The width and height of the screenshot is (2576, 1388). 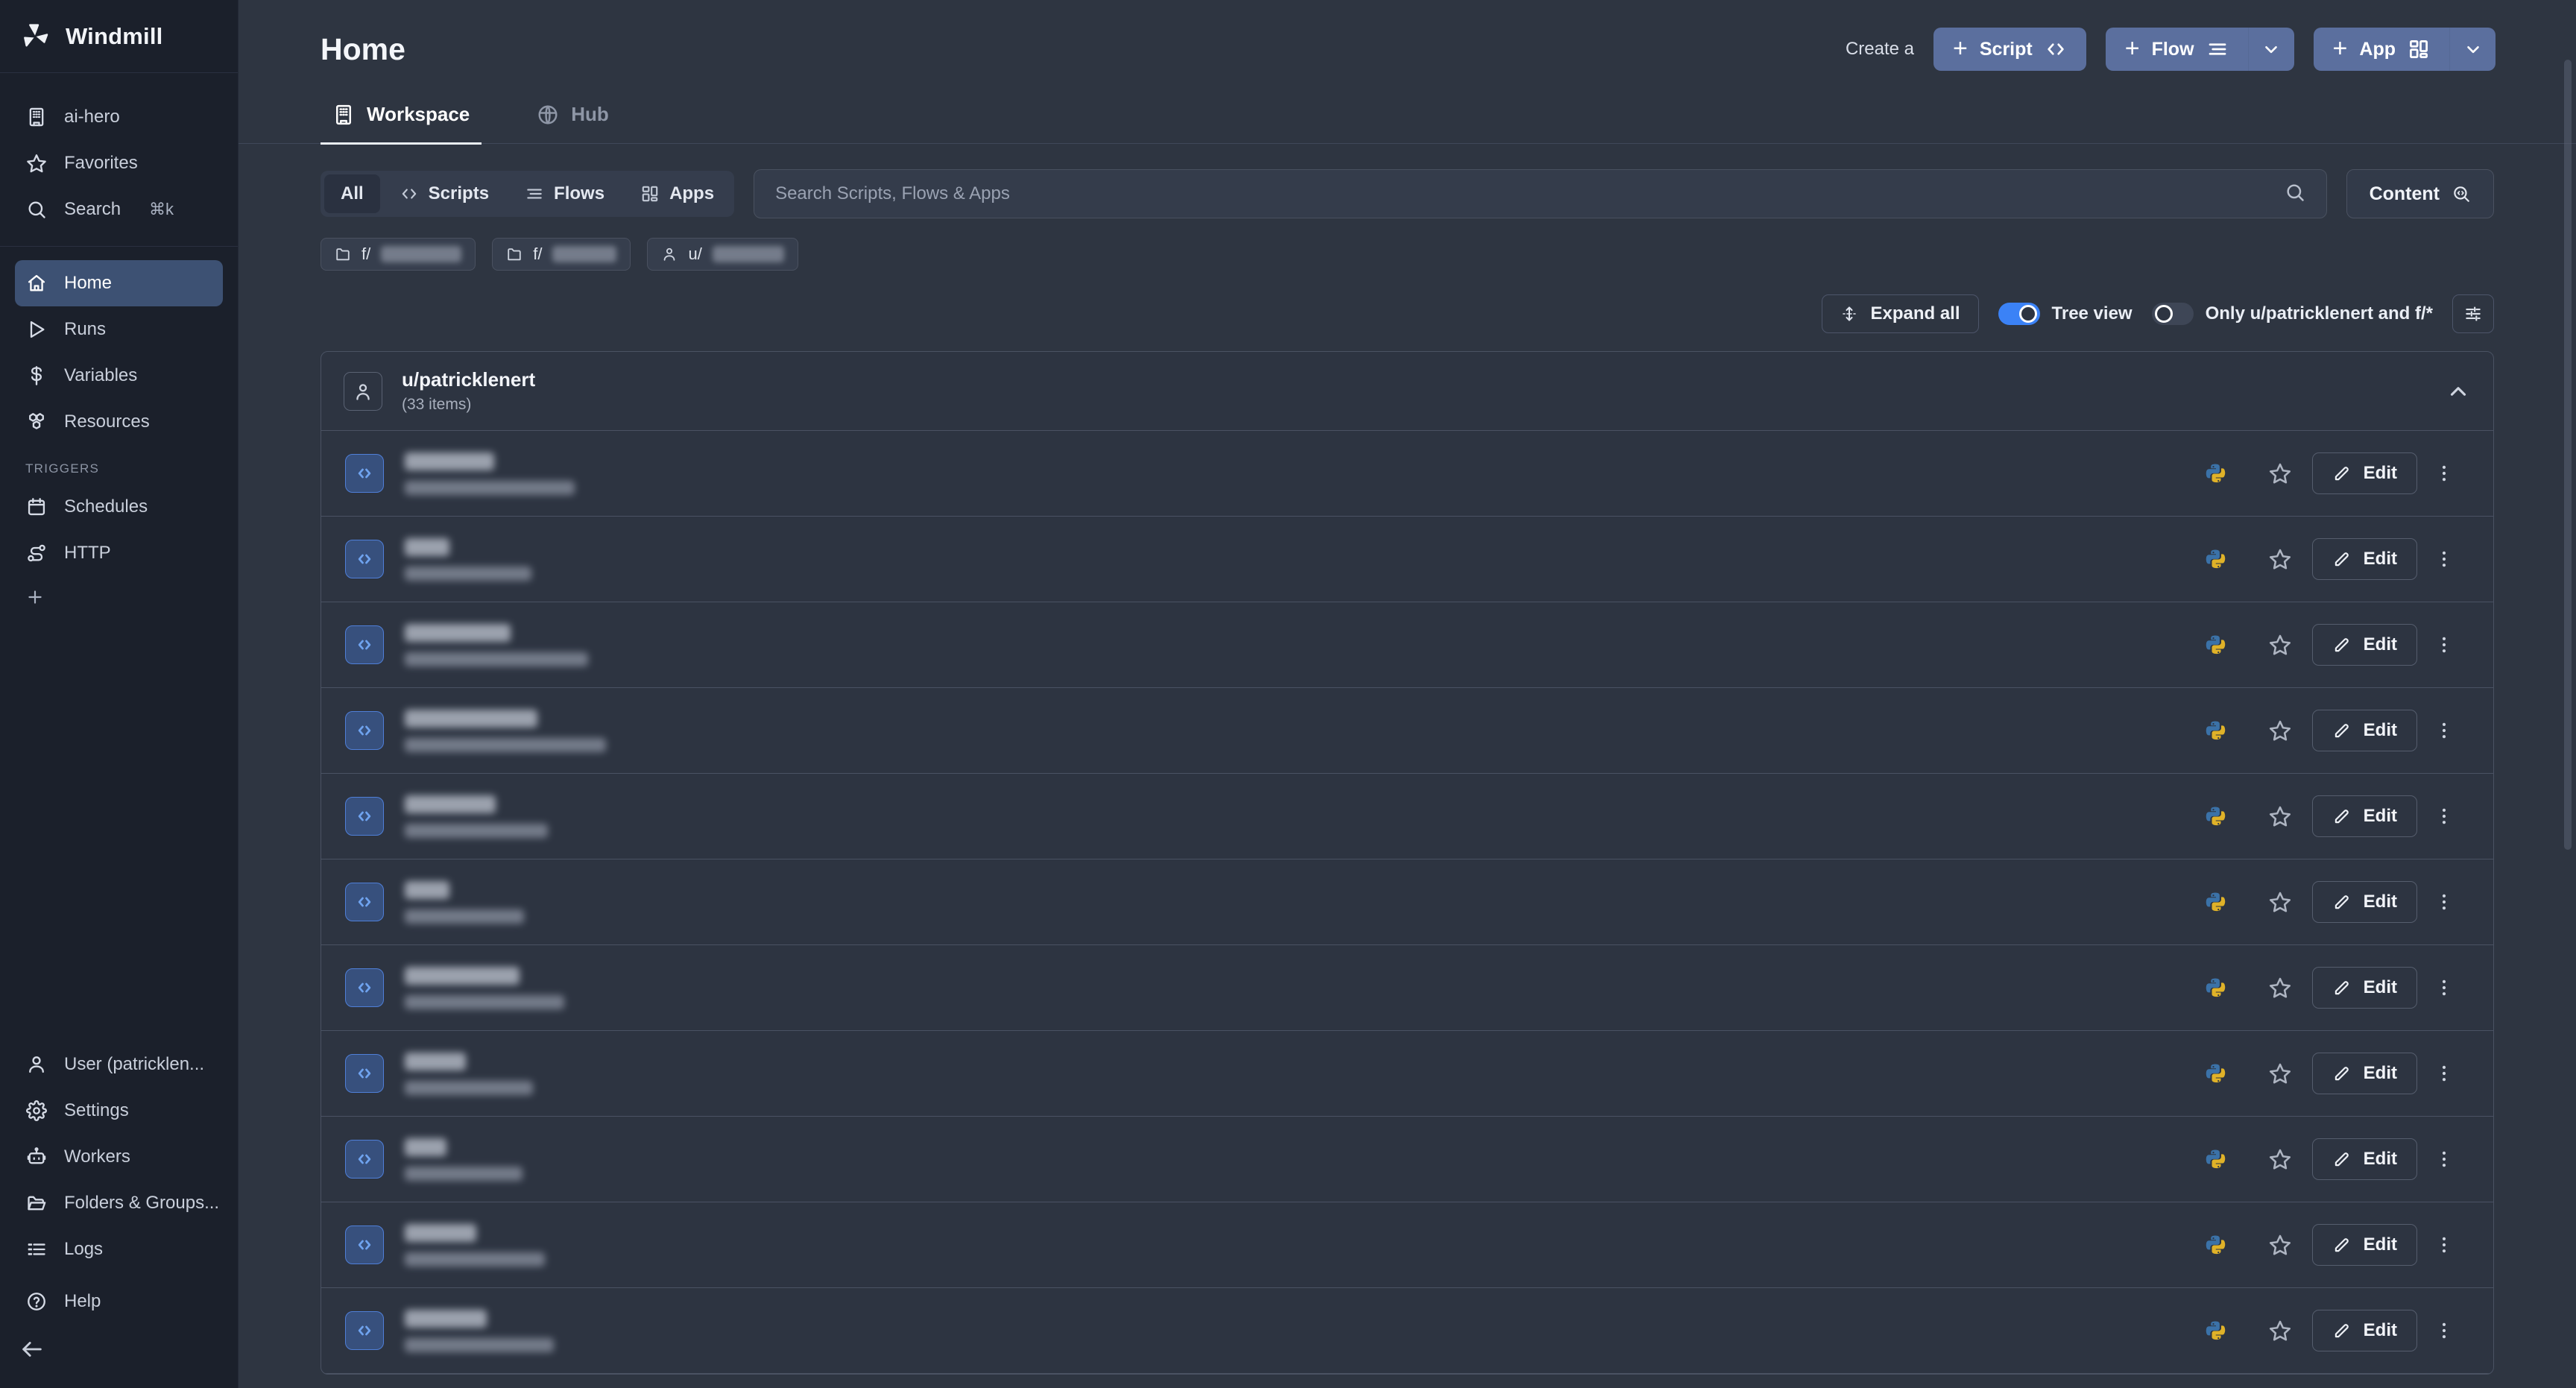 I want to click on sidebar-item-workers: Workers, so click(x=119, y=1157).